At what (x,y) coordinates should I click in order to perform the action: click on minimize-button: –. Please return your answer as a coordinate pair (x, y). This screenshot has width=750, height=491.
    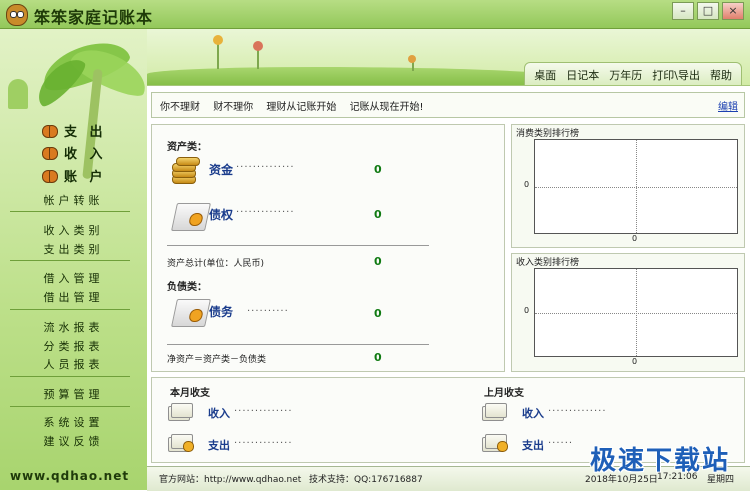
    Looking at the image, I should click on (683, 11).